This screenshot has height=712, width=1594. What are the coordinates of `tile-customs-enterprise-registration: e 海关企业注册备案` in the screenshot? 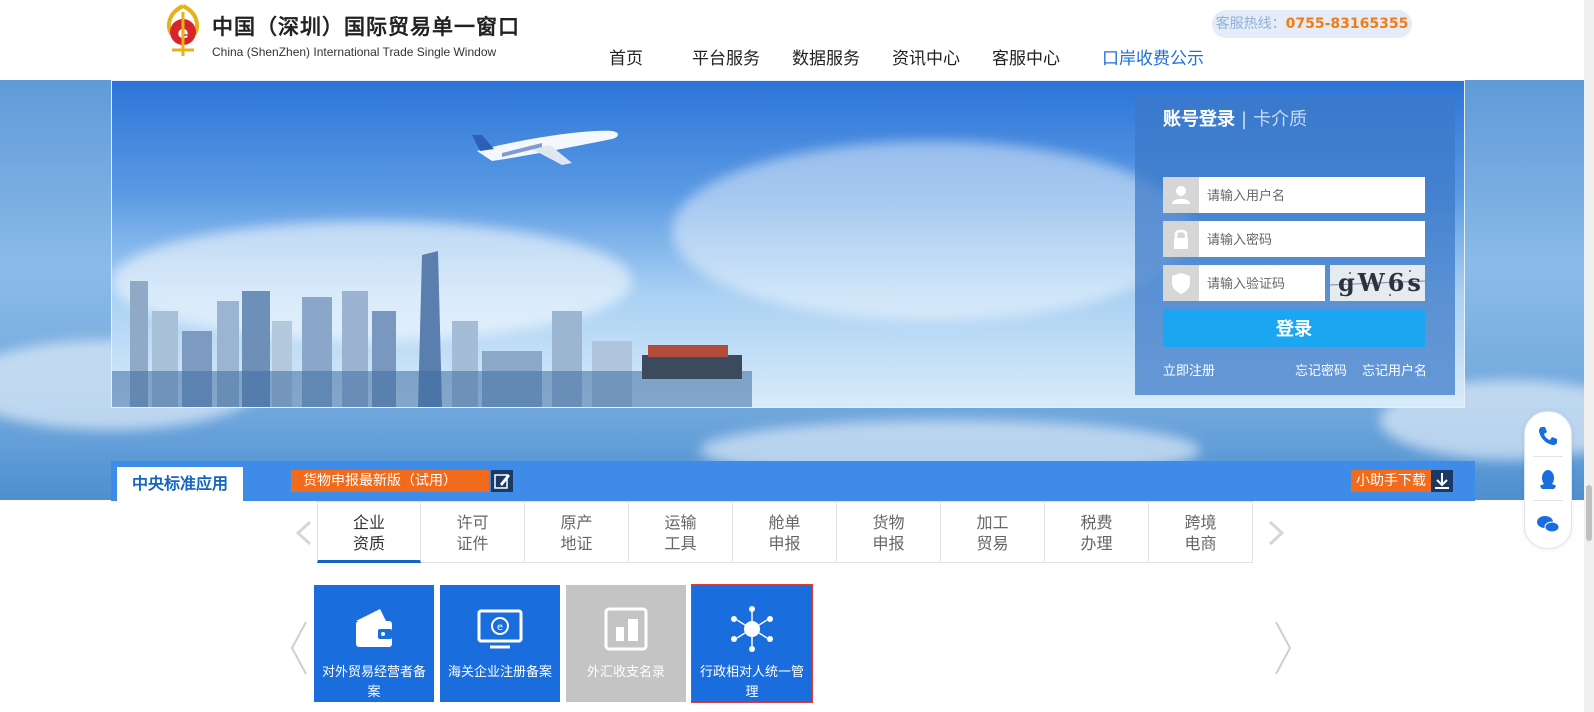 It's located at (500, 643).